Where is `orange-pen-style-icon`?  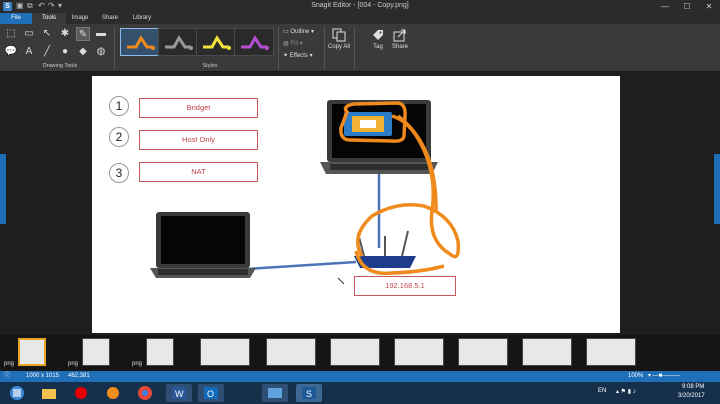
orange-pen-style-icon is located at coordinates (141, 42).